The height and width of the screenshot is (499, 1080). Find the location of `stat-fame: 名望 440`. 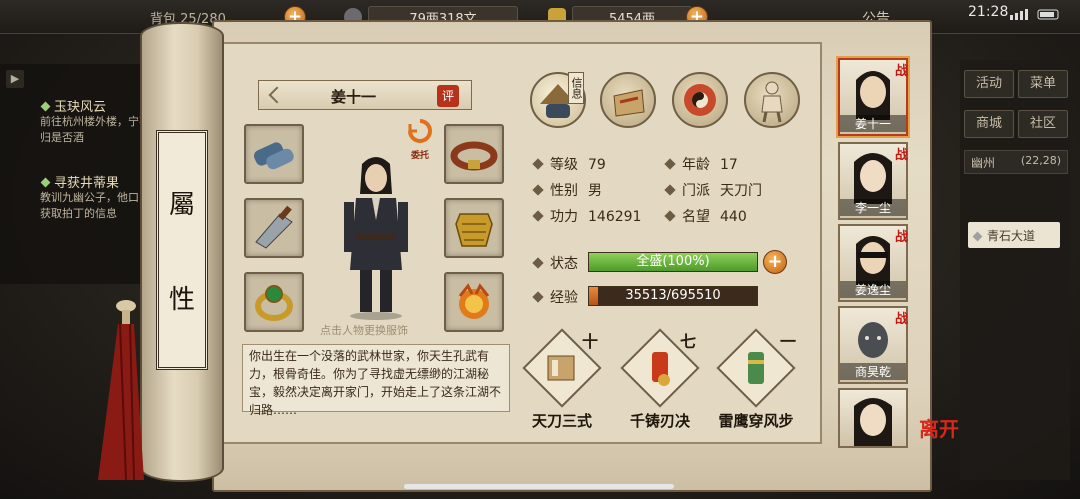

stat-fame: 名望 440 is located at coordinates (705, 216).